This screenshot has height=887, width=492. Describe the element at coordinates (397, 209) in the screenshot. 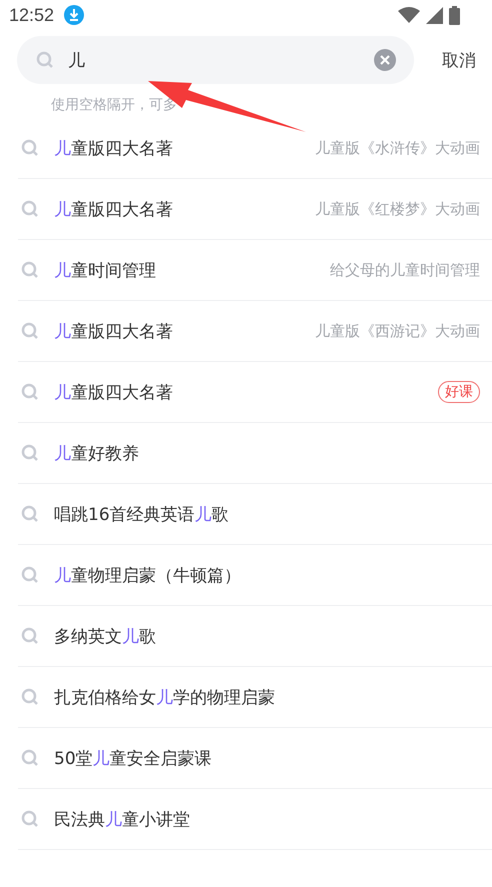

I see `suggestion-subtitle: 儿童版《红楼梦》大动画` at that location.